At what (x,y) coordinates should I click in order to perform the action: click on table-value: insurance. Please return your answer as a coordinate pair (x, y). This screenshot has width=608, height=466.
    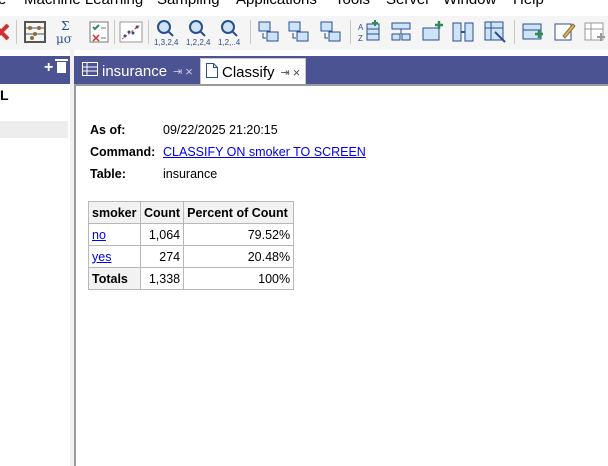
    Looking at the image, I should click on (190, 174).